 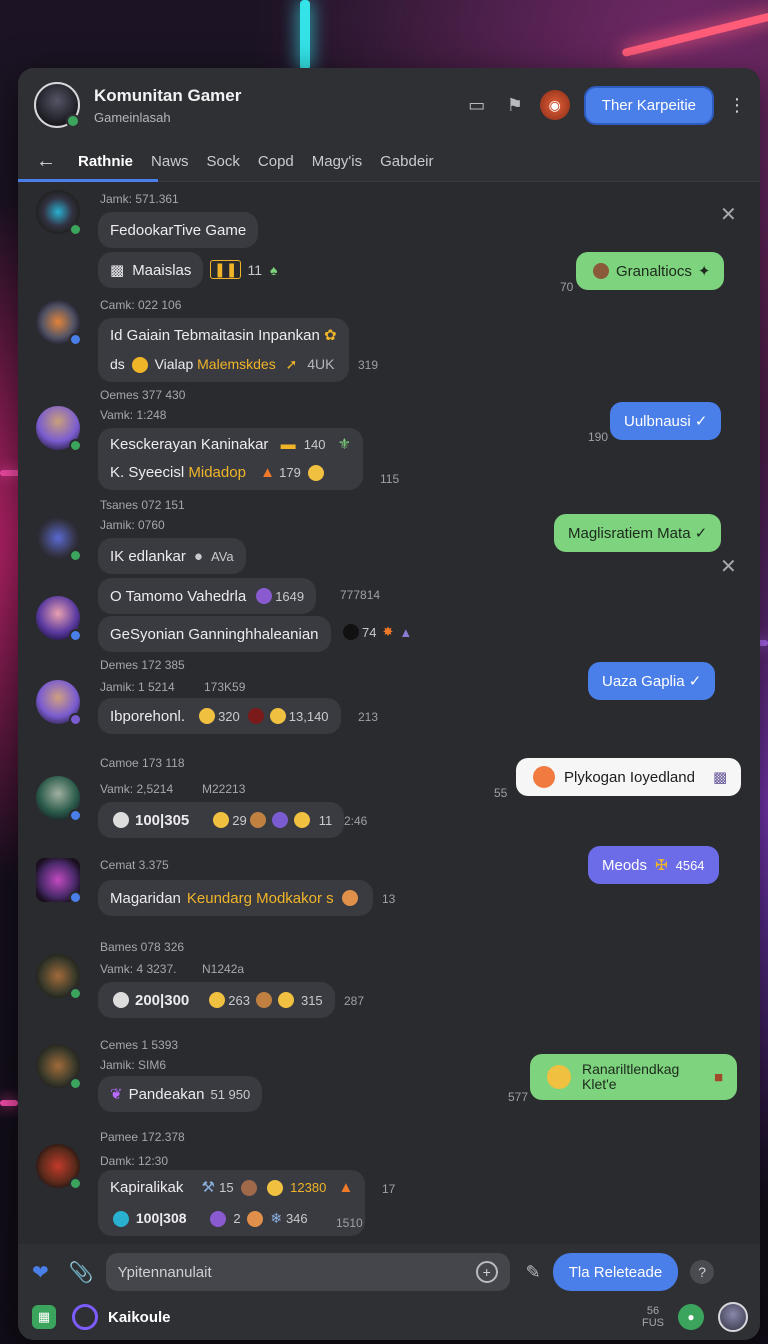 I want to click on message-bubble: Magaridan Keundarg Modkakor s, so click(x=235, y=898).